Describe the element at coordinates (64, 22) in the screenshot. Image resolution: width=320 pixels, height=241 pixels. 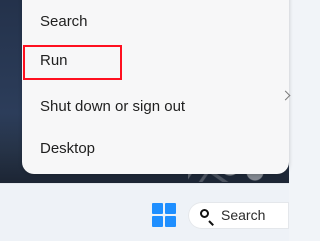
I see `menu-item-search: Search` at that location.